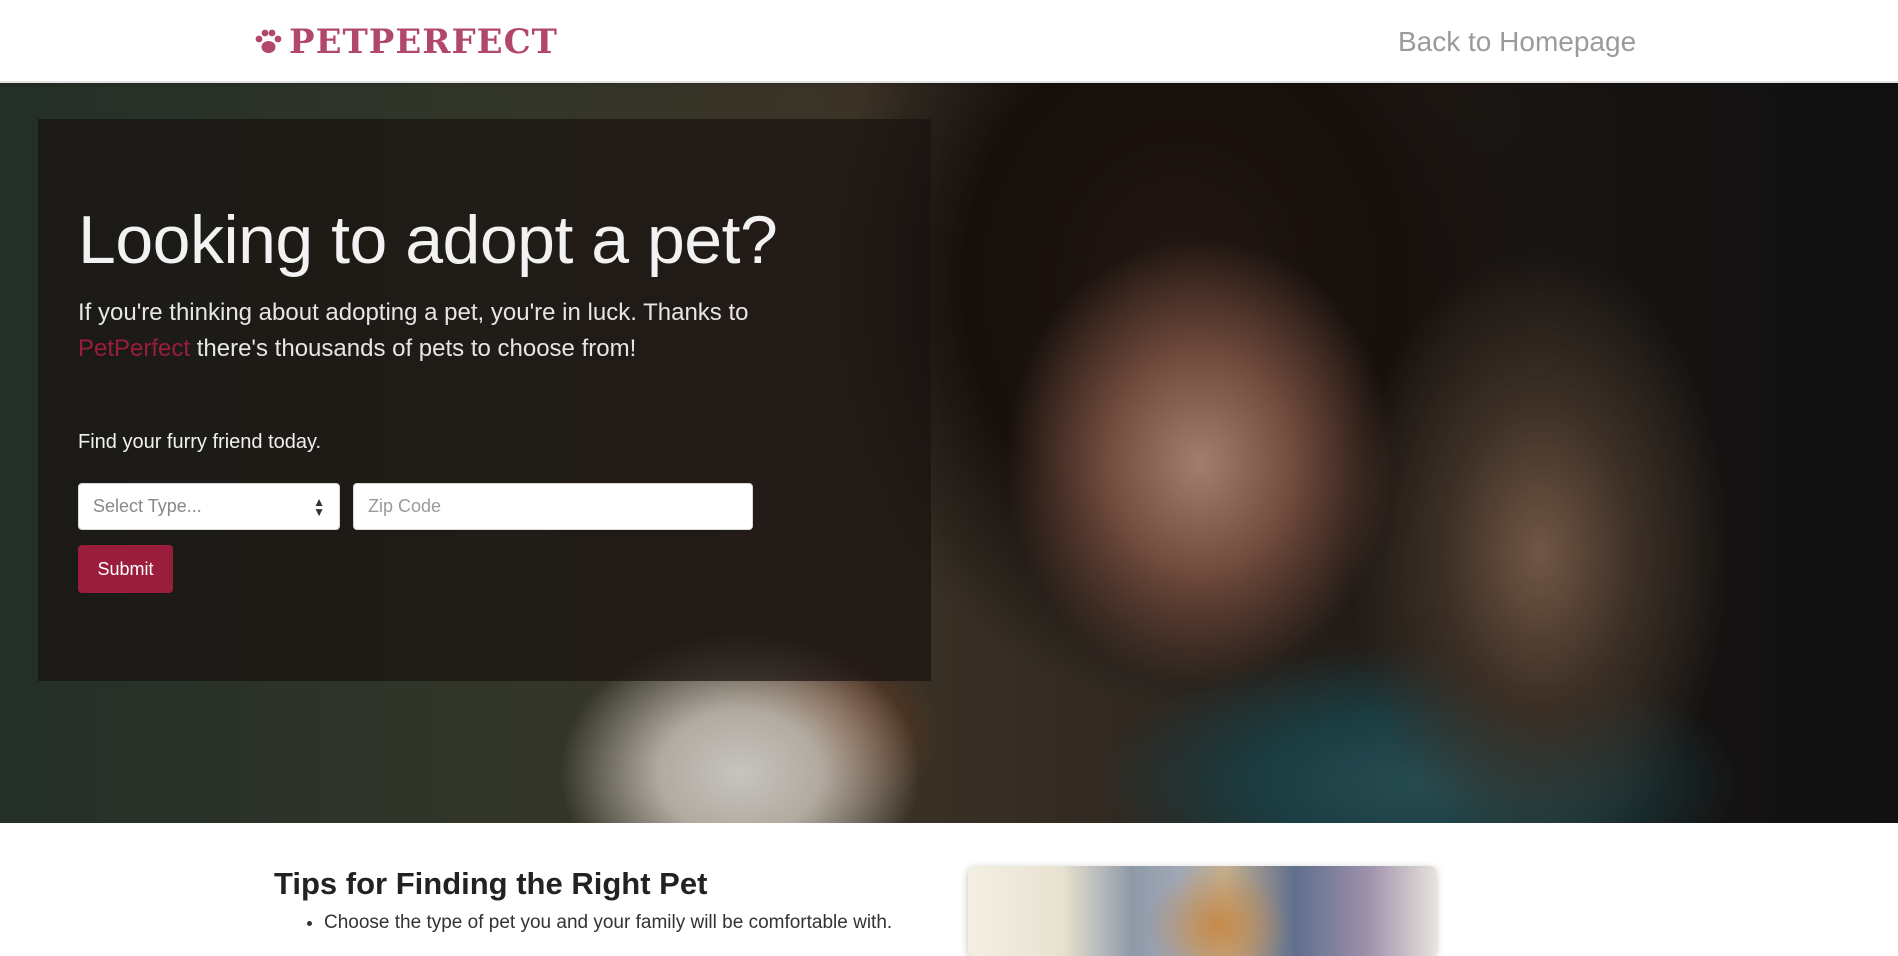 This screenshot has width=1898, height=956. What do you see at coordinates (428, 240) in the screenshot?
I see `hero-headline: Looking to adopt a pet?` at bounding box center [428, 240].